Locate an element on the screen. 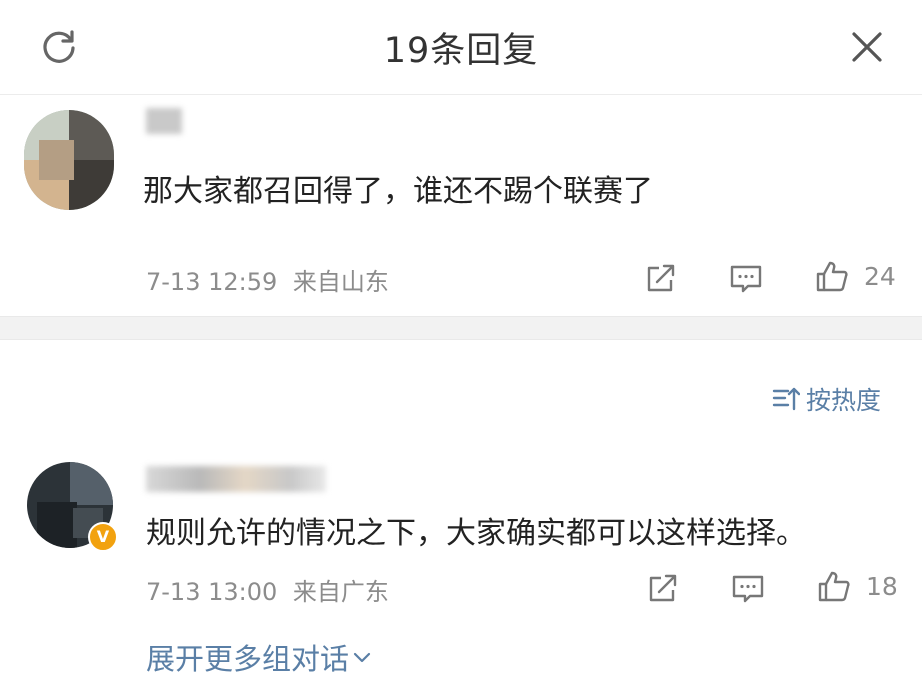 The height and width of the screenshot is (696, 922). avatar is located at coordinates (69, 160).